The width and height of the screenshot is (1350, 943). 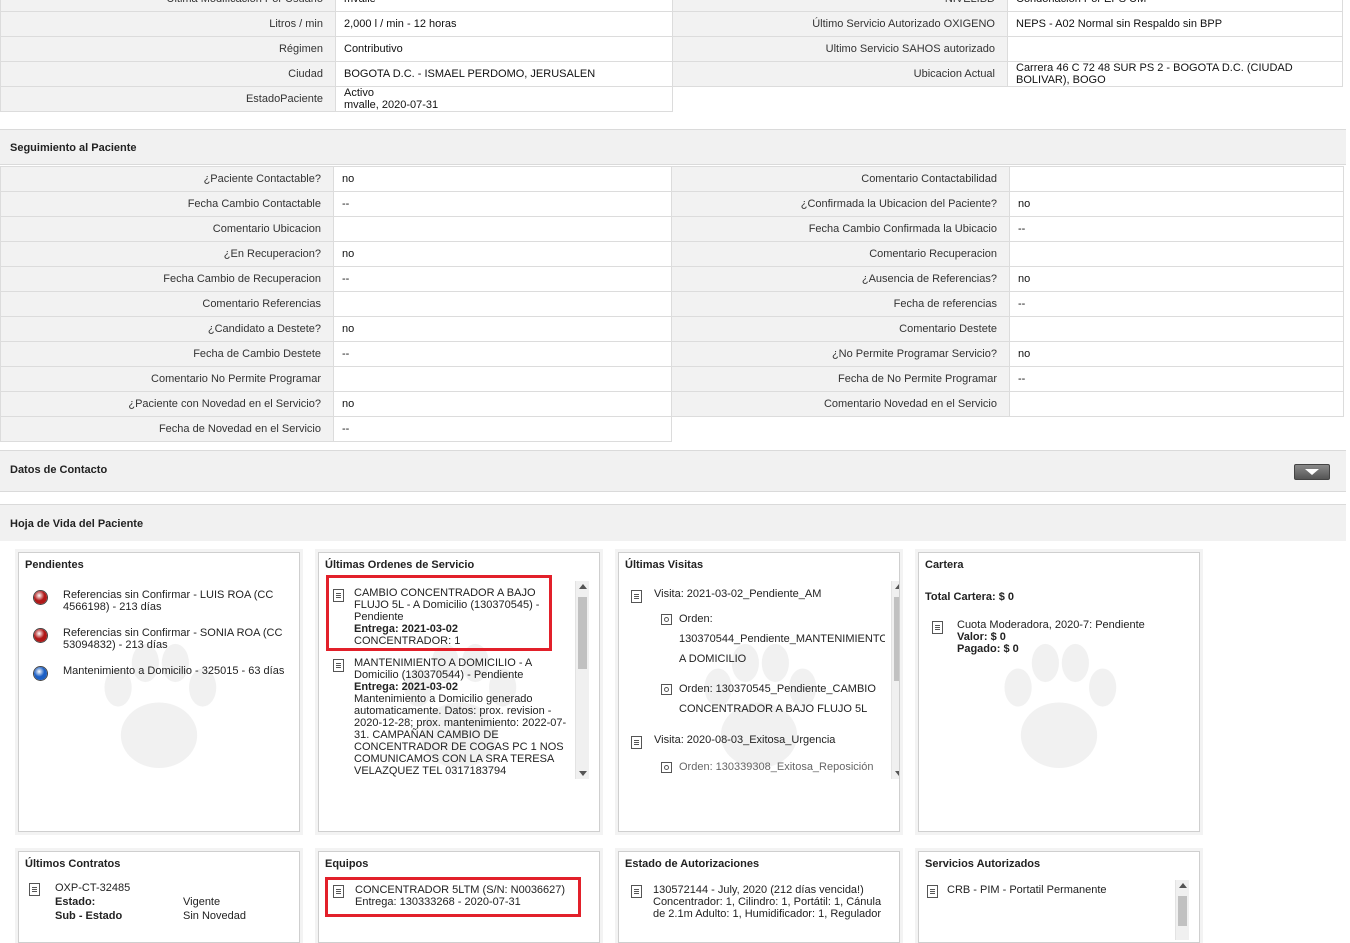 What do you see at coordinates (970, 597) in the screenshot?
I see `cartera-total: Total Cartera: $ 0` at bounding box center [970, 597].